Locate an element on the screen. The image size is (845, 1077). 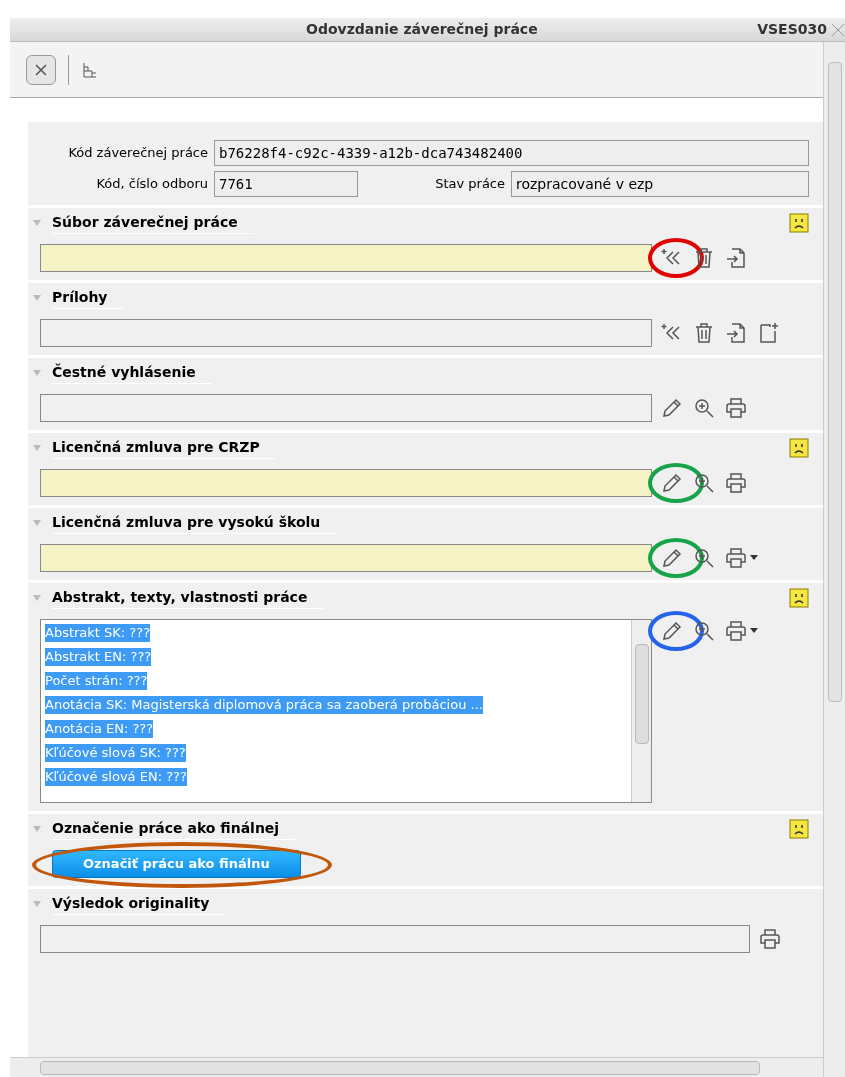
hierarchy-icon is located at coordinates (90, 69).